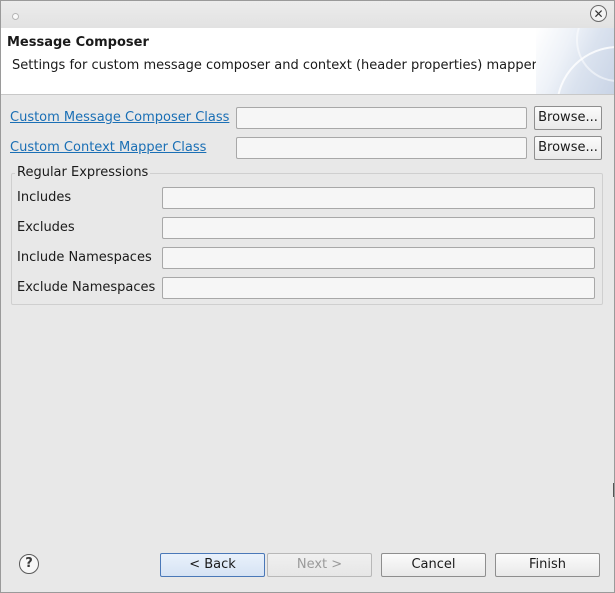  I want to click on back-button: < Back, so click(212, 565).